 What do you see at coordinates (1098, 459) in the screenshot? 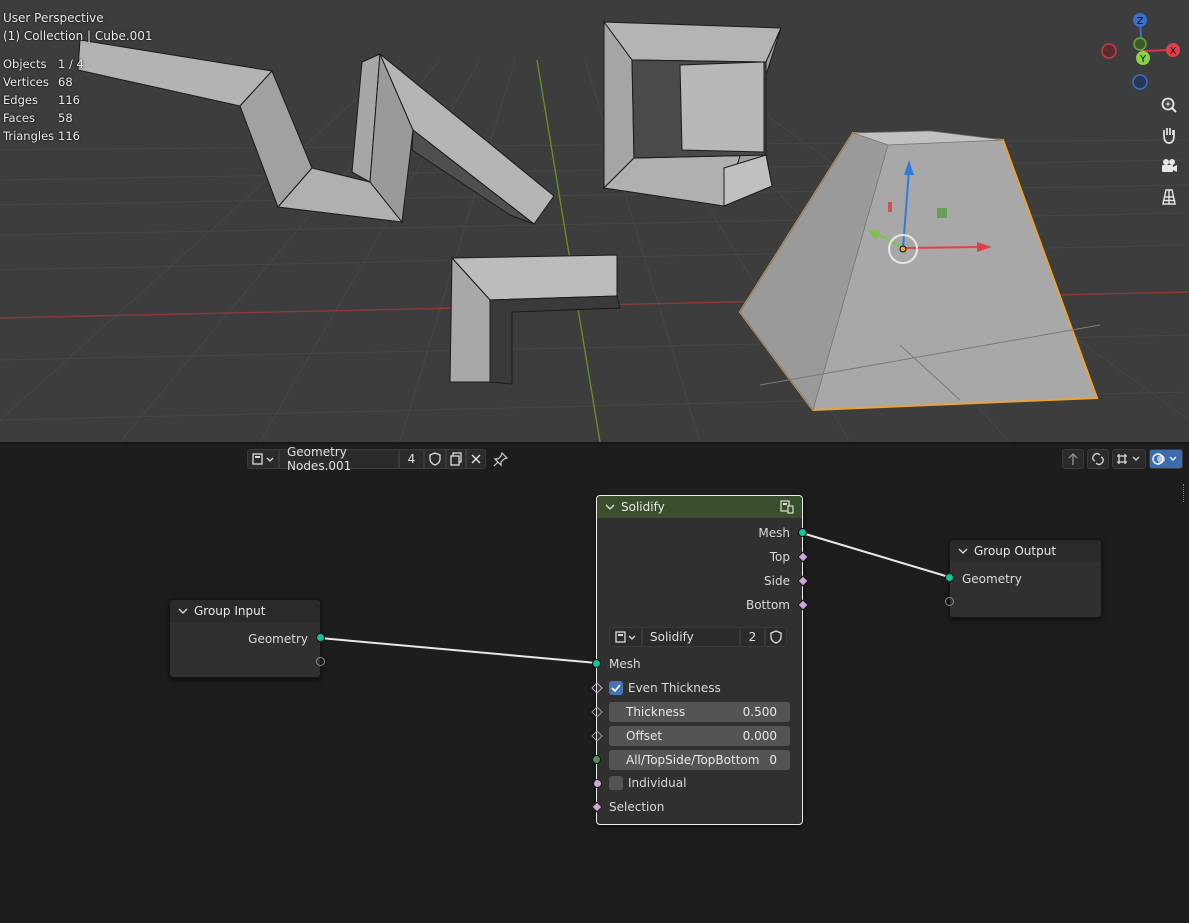
I see `link-icon` at bounding box center [1098, 459].